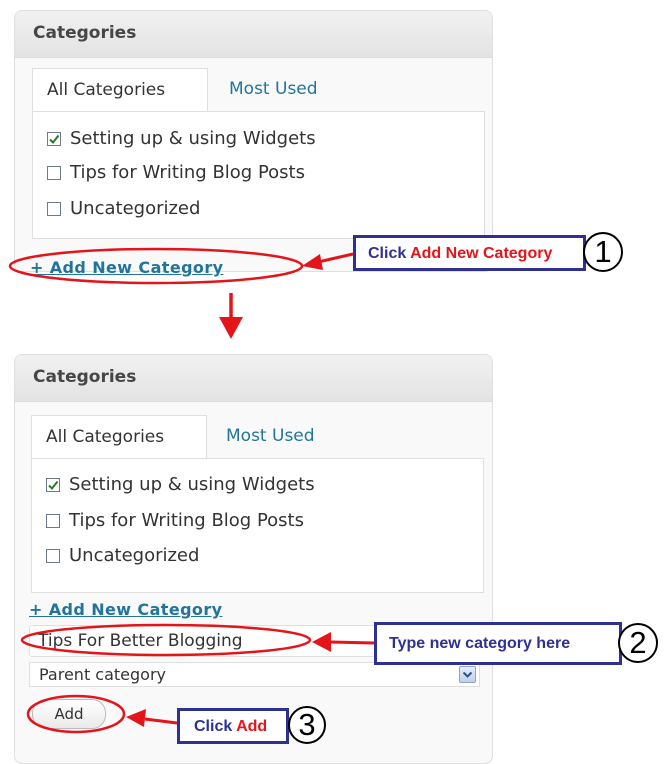  Describe the element at coordinates (231, 316) in the screenshot. I see `arrow-down` at that location.